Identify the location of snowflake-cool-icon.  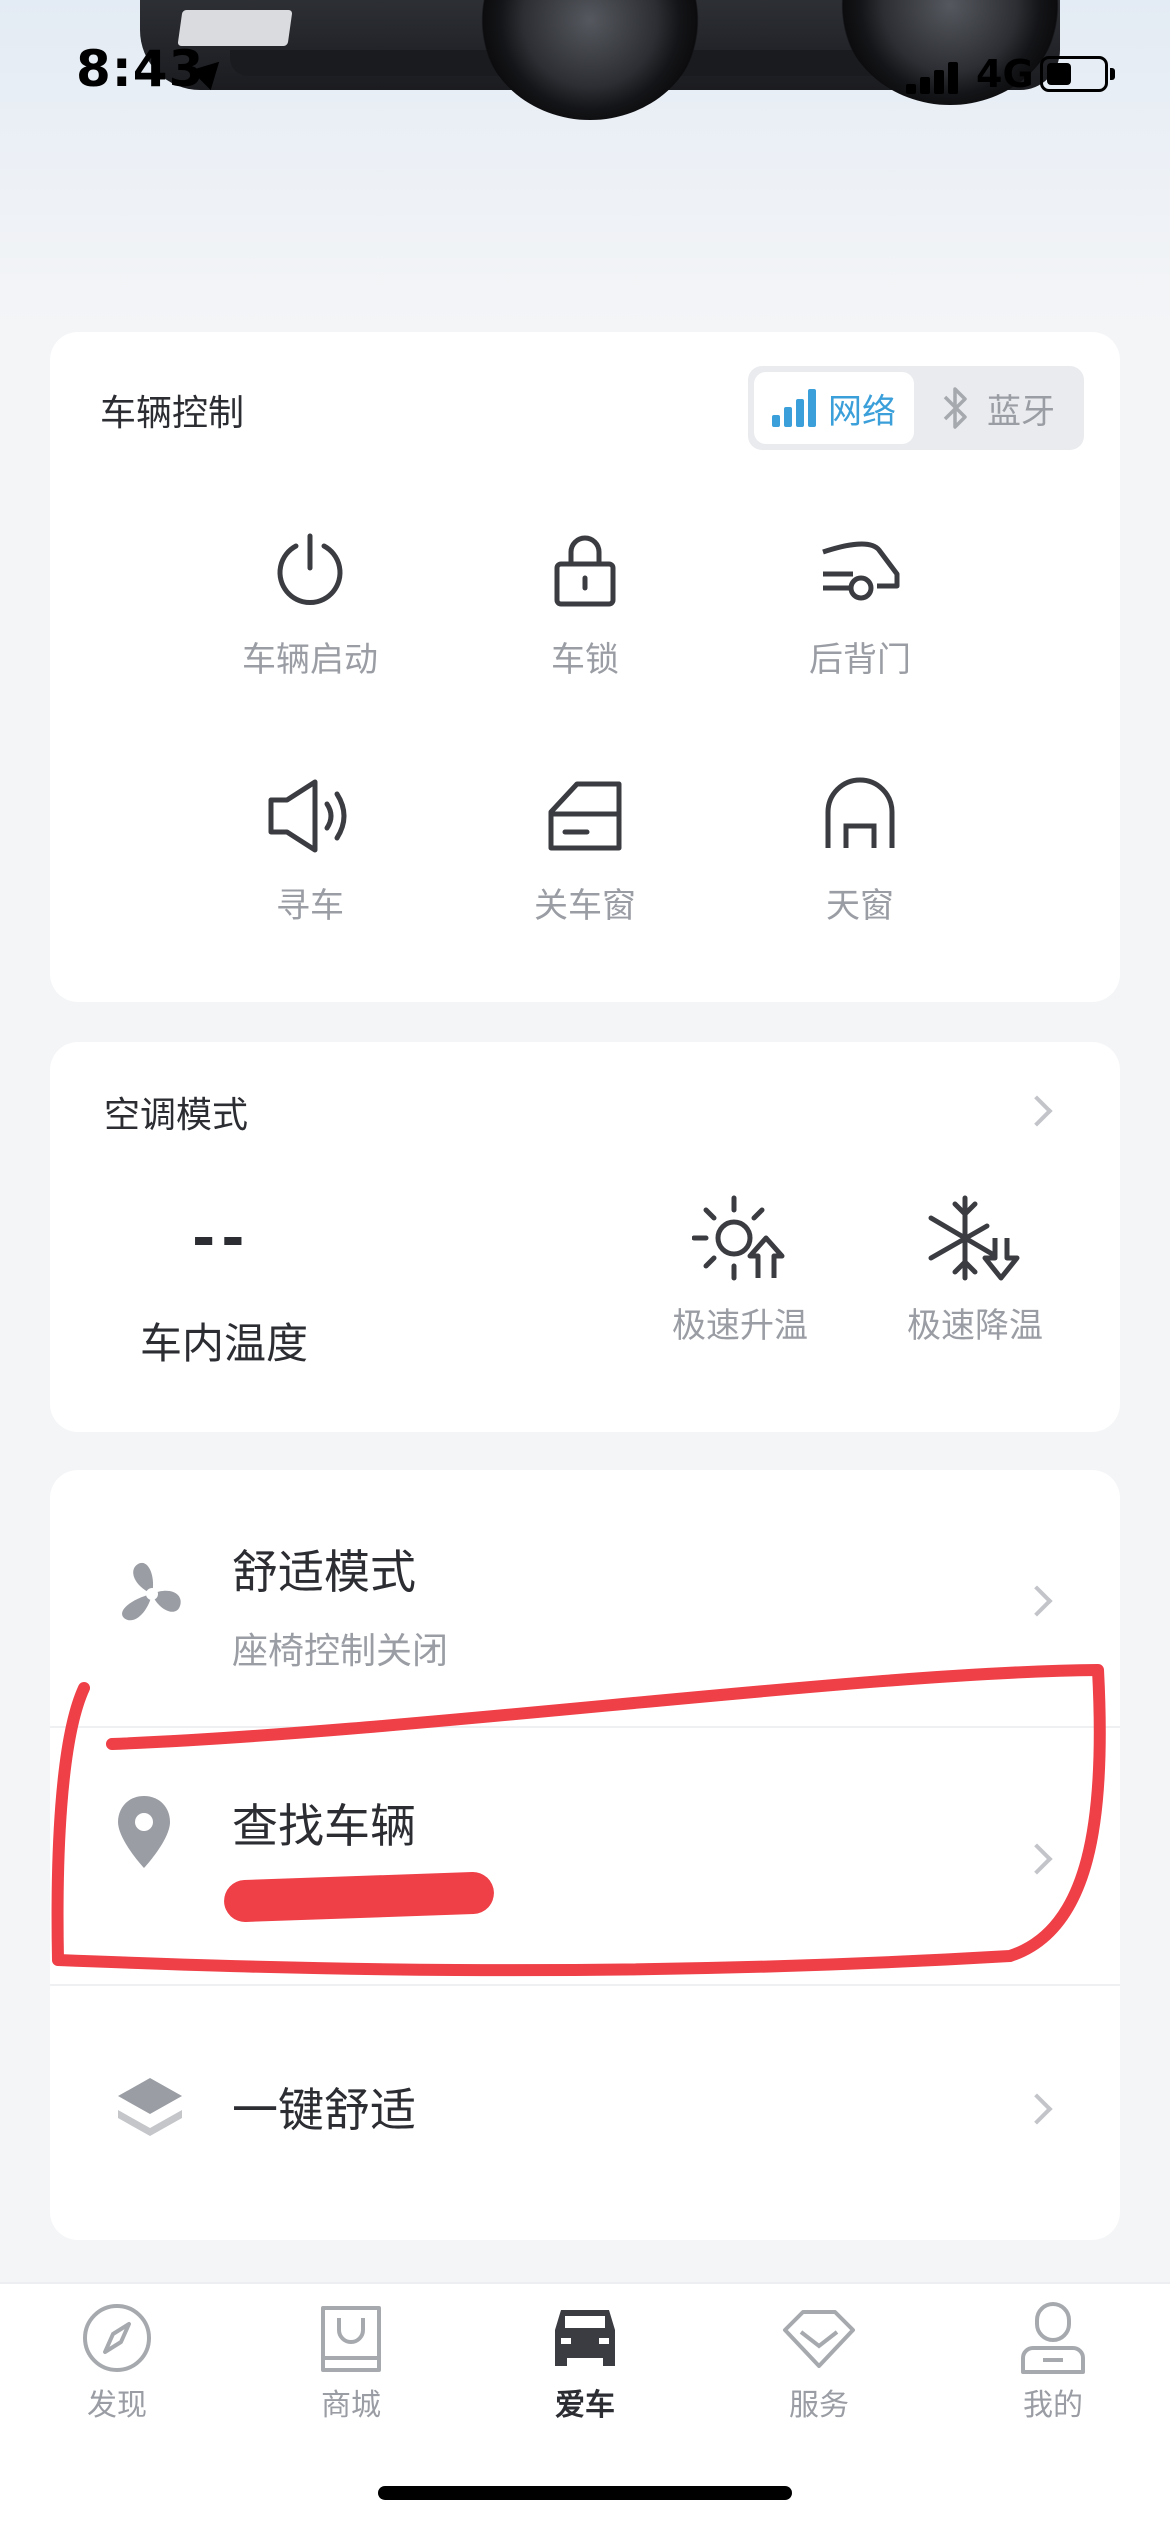
(974, 1238).